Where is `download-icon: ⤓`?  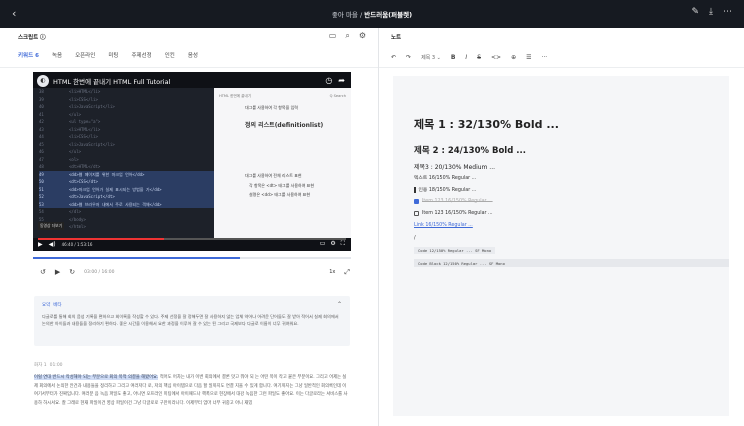 download-icon: ⤓ is located at coordinates (711, 12).